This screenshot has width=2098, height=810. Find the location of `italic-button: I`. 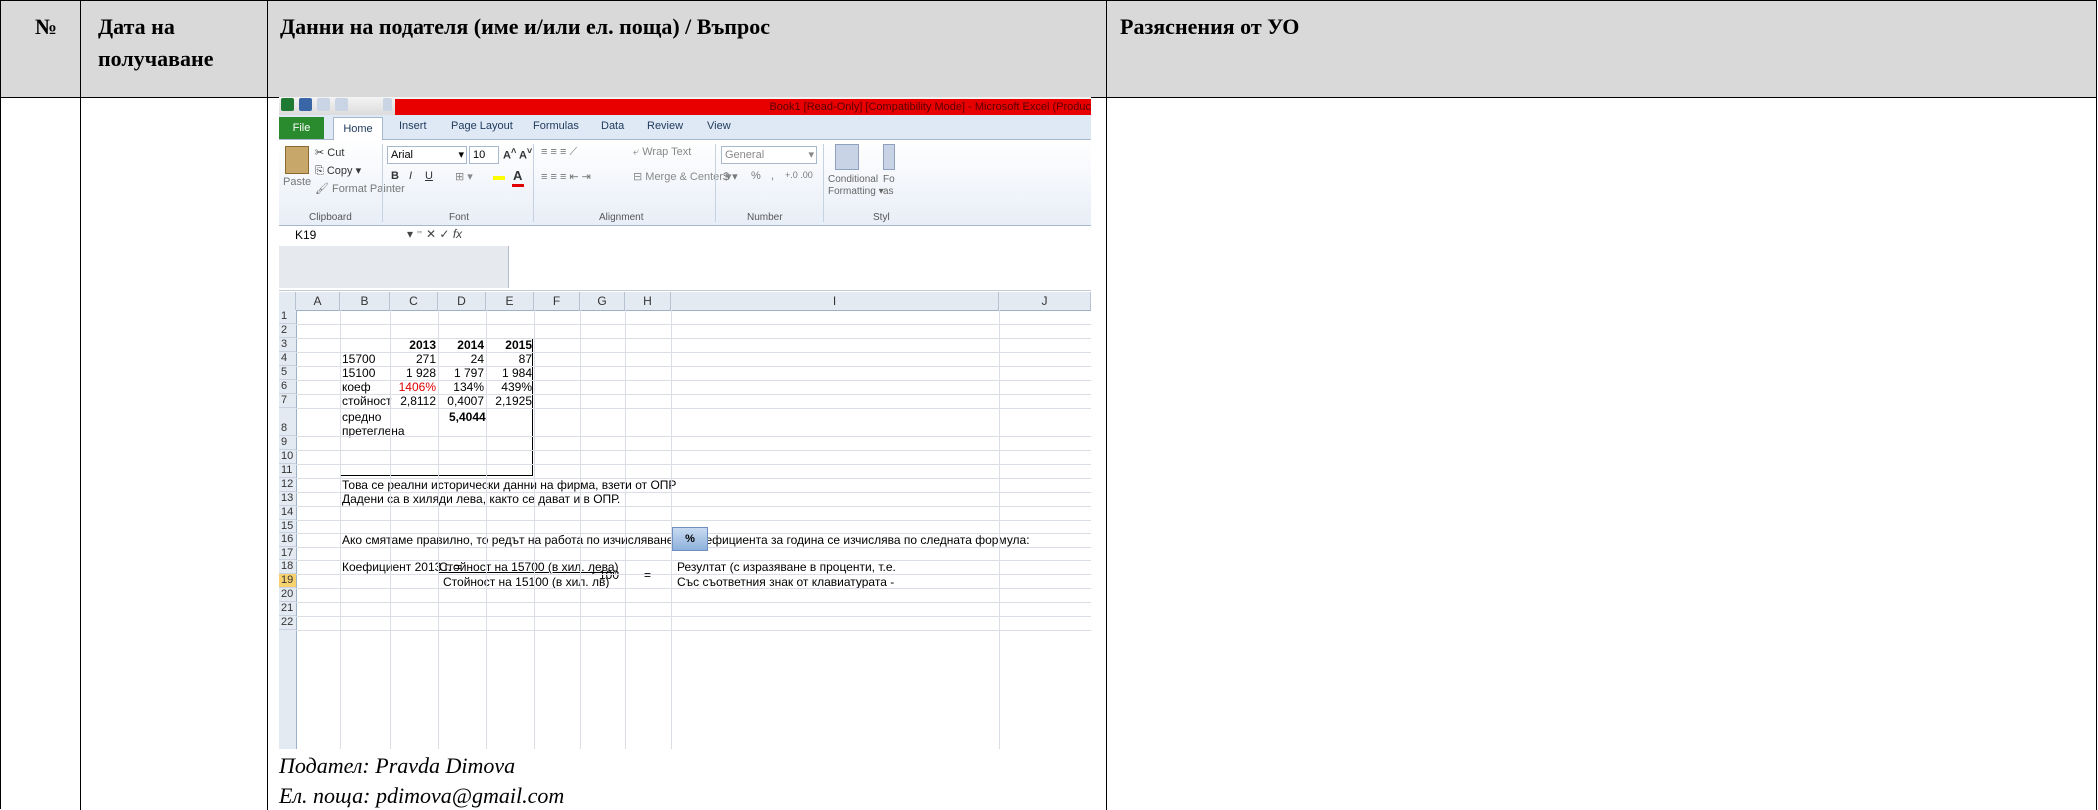

italic-button: I is located at coordinates (410, 176).